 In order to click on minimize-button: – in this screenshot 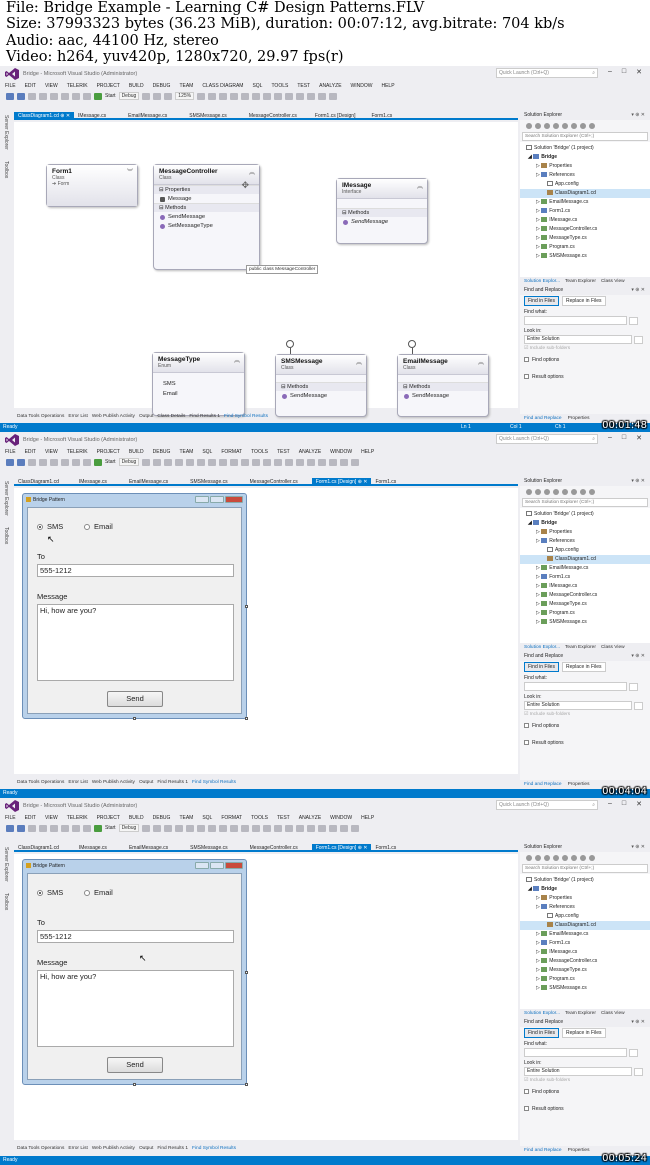, I will do `click(610, 438)`.